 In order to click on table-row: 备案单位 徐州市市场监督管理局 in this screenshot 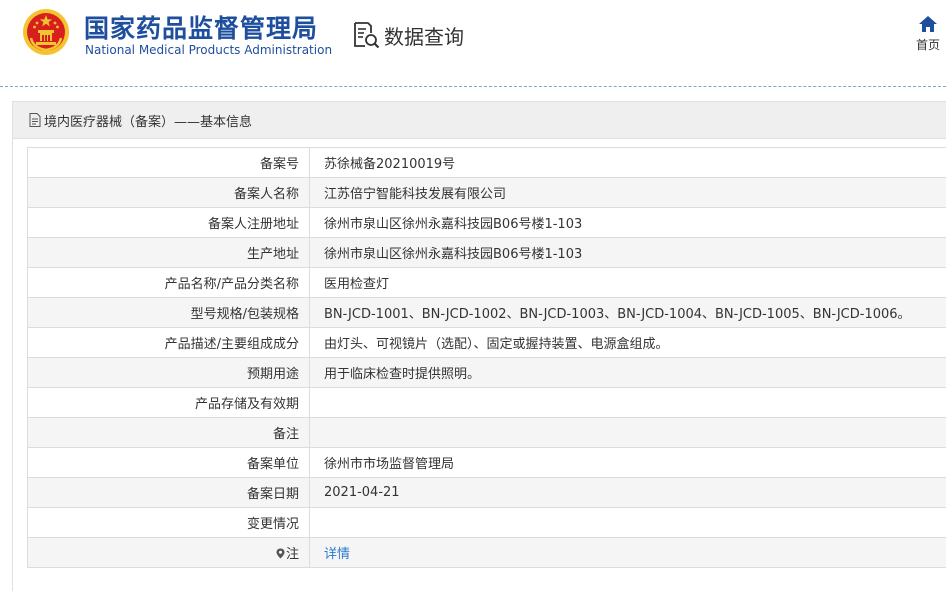, I will do `click(486, 462)`.